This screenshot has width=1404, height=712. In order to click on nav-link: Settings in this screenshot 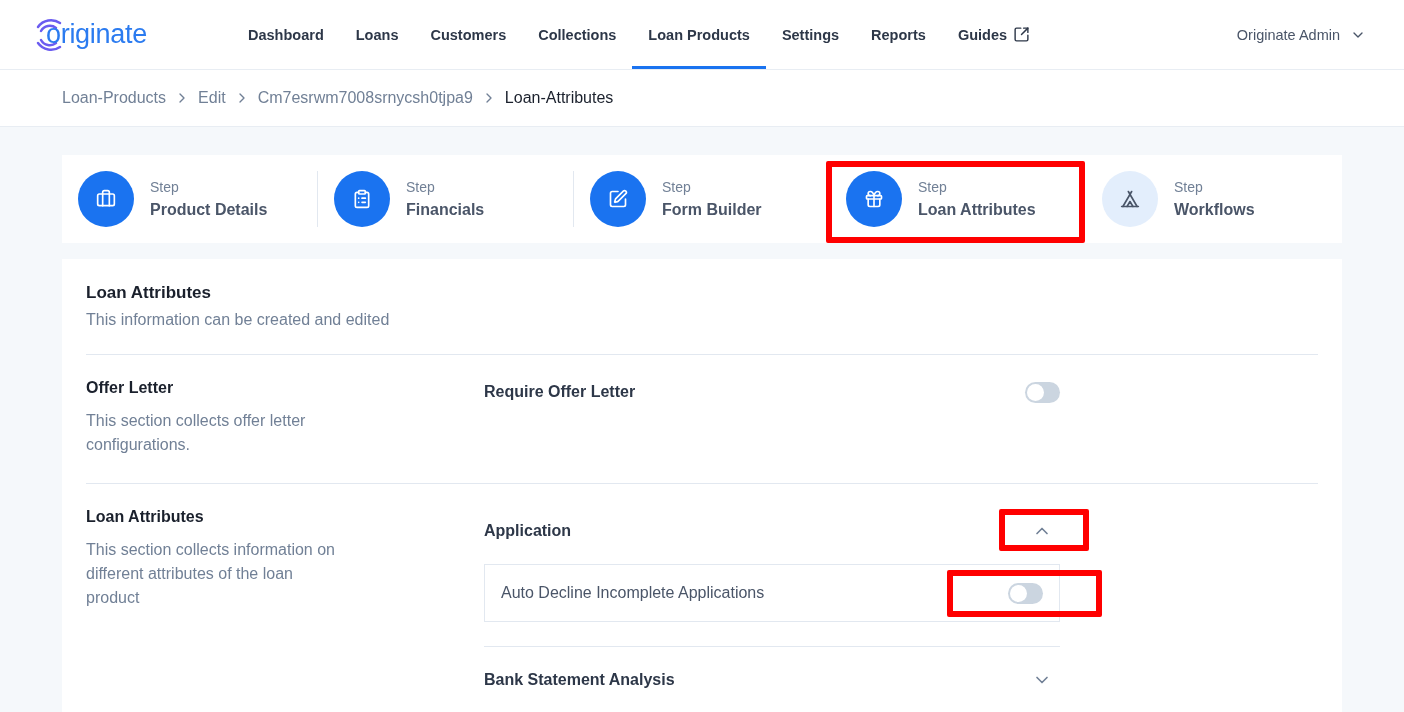, I will do `click(810, 34)`.